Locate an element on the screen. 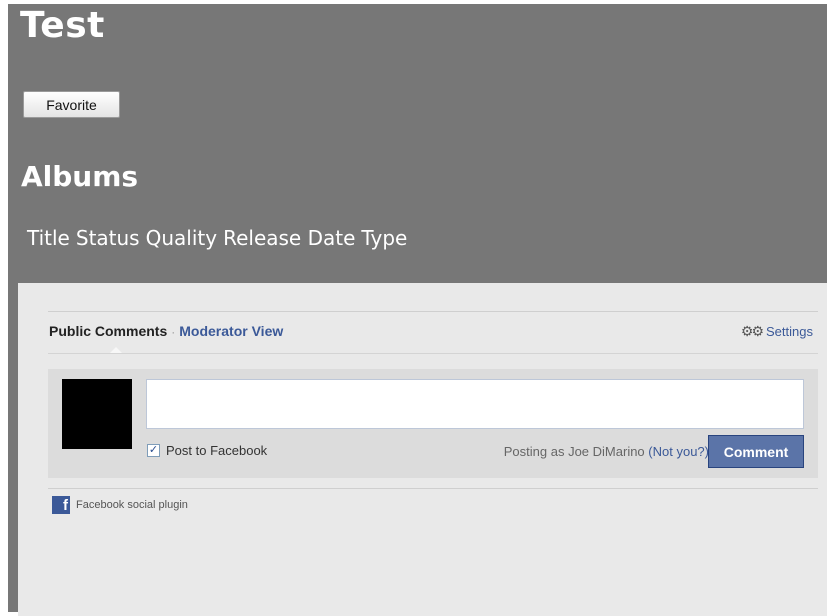  comment-input is located at coordinates (475, 404).